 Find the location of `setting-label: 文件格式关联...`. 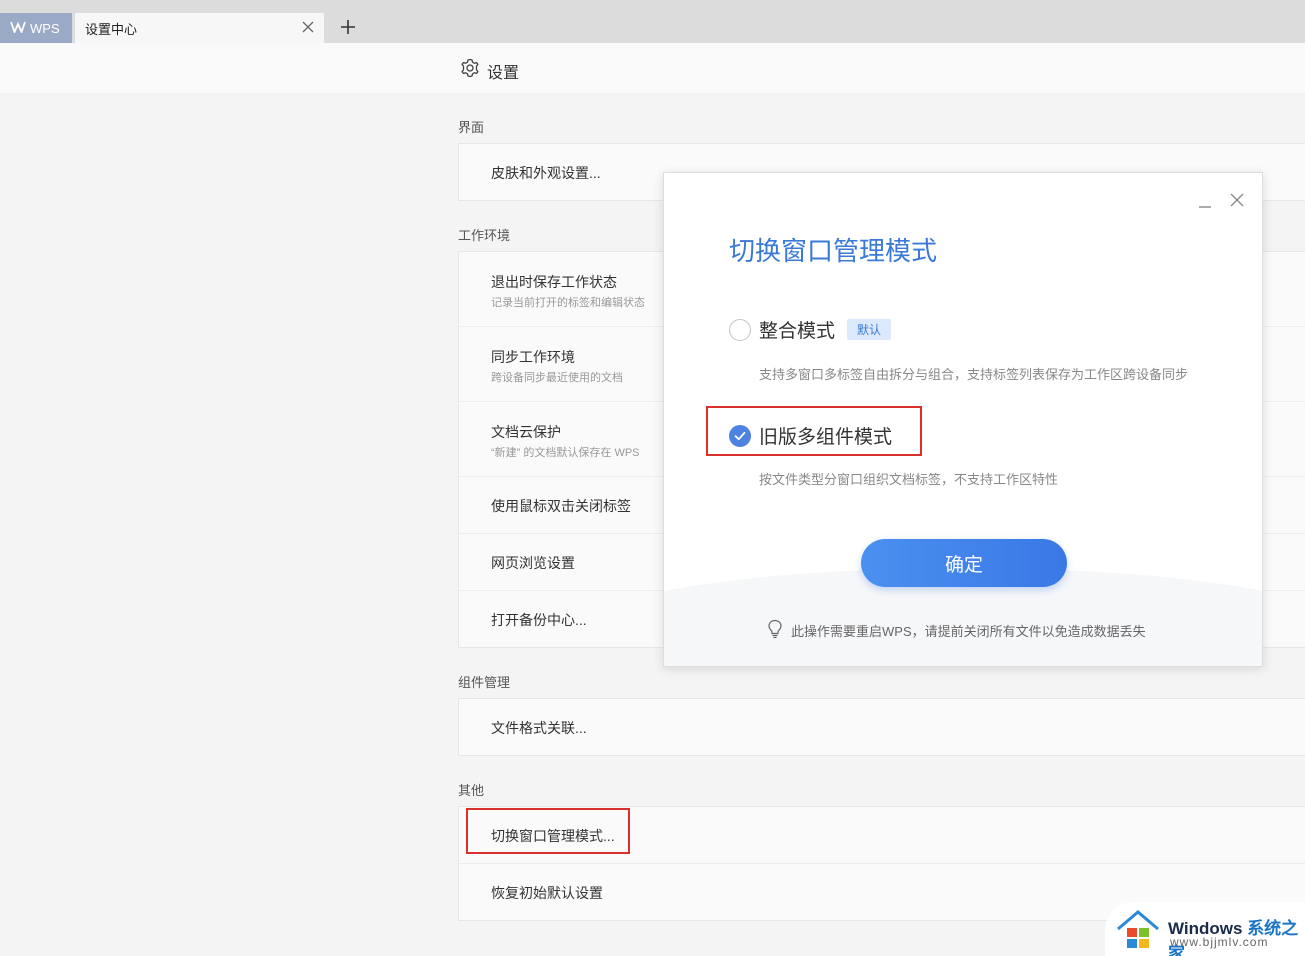

setting-label: 文件格式关联... is located at coordinates (539, 728).